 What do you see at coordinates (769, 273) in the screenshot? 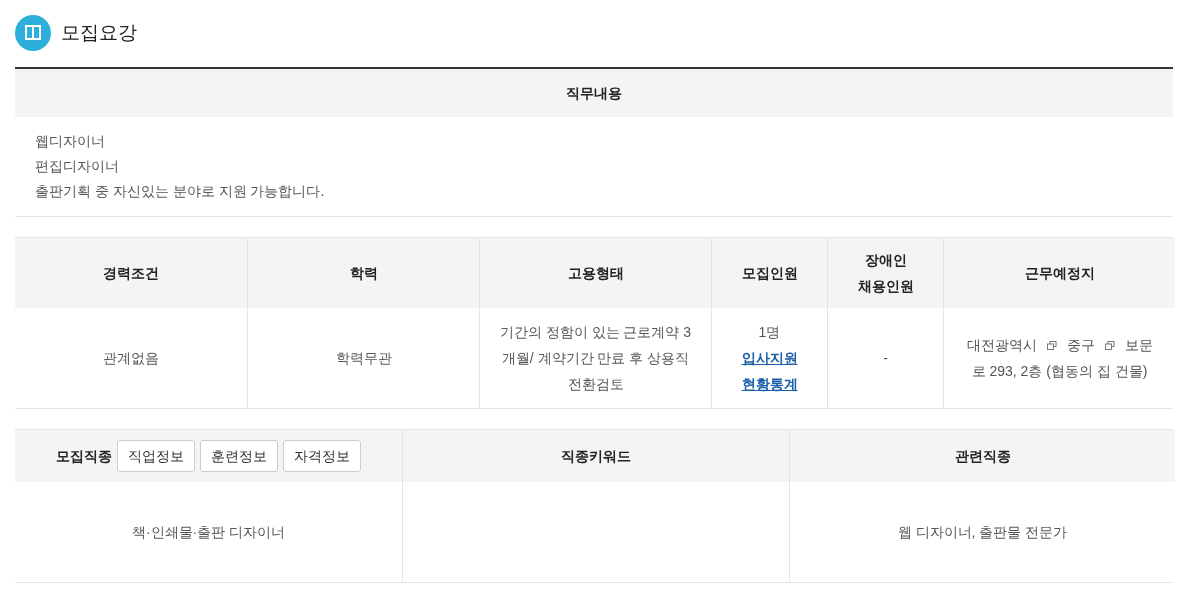
I see `table-header: 모집인원` at bounding box center [769, 273].